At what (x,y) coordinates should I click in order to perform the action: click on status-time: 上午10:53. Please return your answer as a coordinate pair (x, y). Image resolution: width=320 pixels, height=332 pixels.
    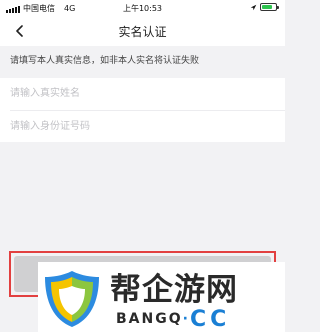
    Looking at the image, I should click on (142, 8).